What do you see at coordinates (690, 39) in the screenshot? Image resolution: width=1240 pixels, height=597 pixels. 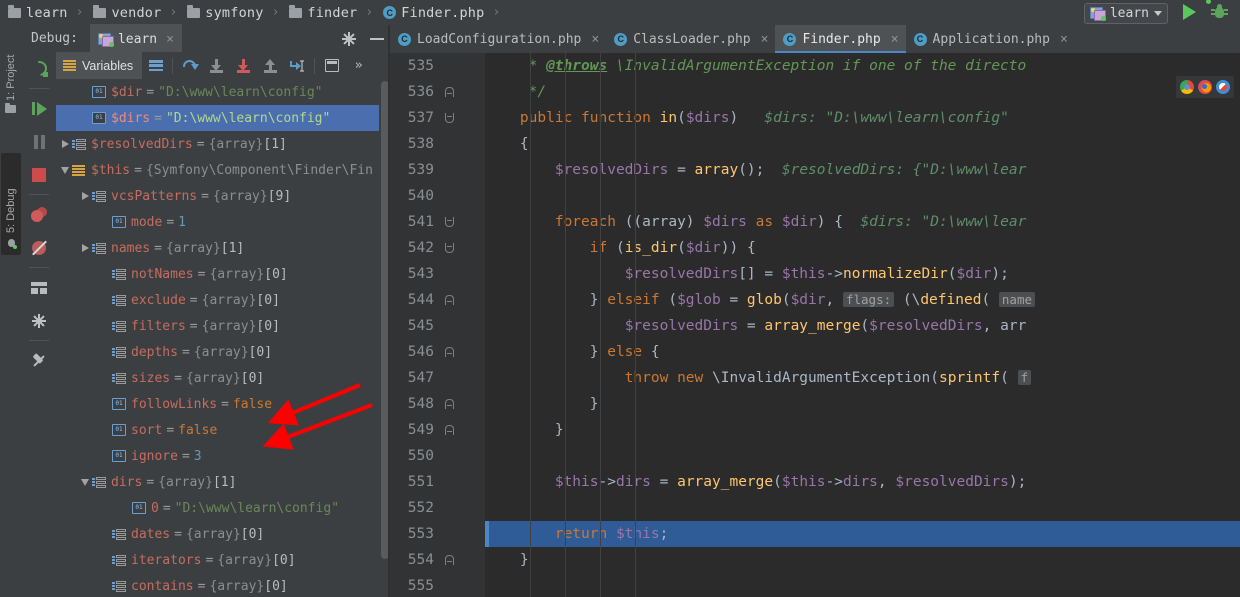 I see `tab-classloader-php: C ClassLoader.php ×` at bounding box center [690, 39].